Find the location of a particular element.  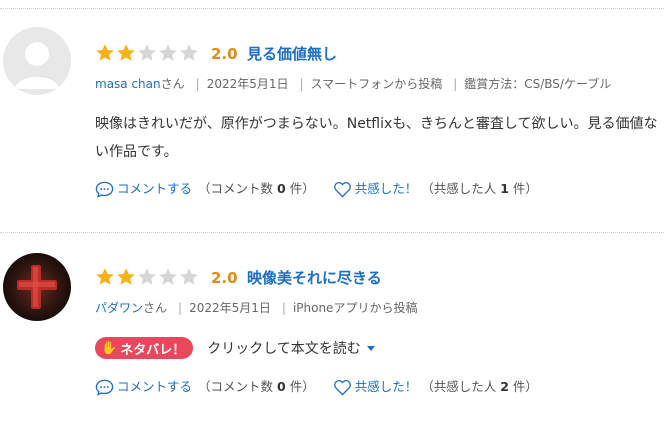

caret-down-icon is located at coordinates (370, 348).